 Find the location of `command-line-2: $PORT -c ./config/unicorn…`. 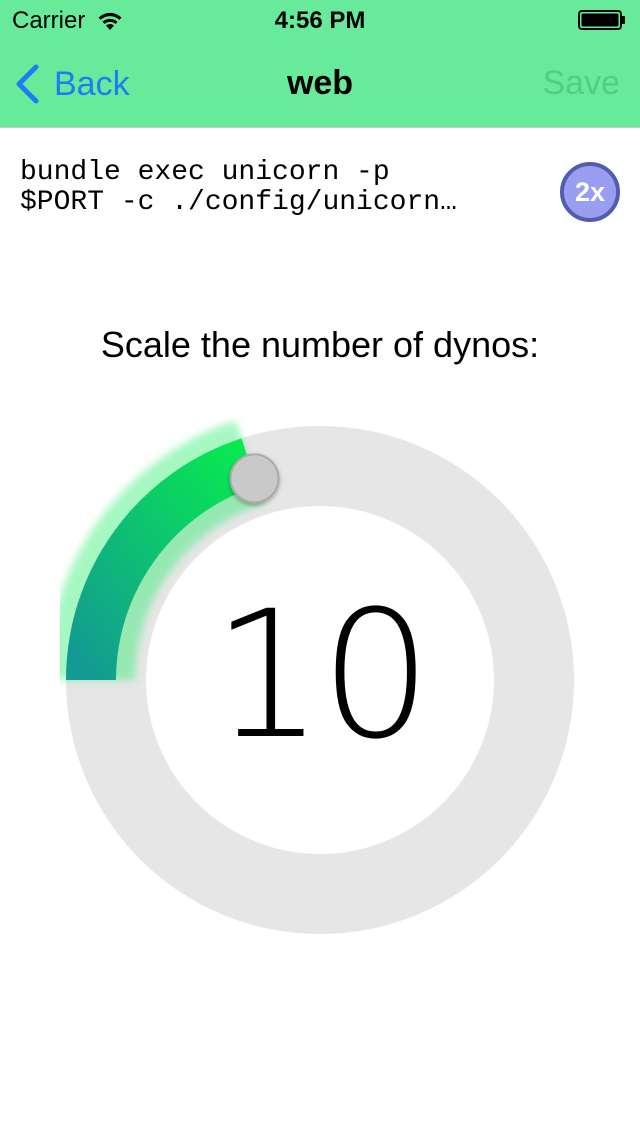

command-line-2: $PORT -c ./config/unicorn… is located at coordinates (238, 203).